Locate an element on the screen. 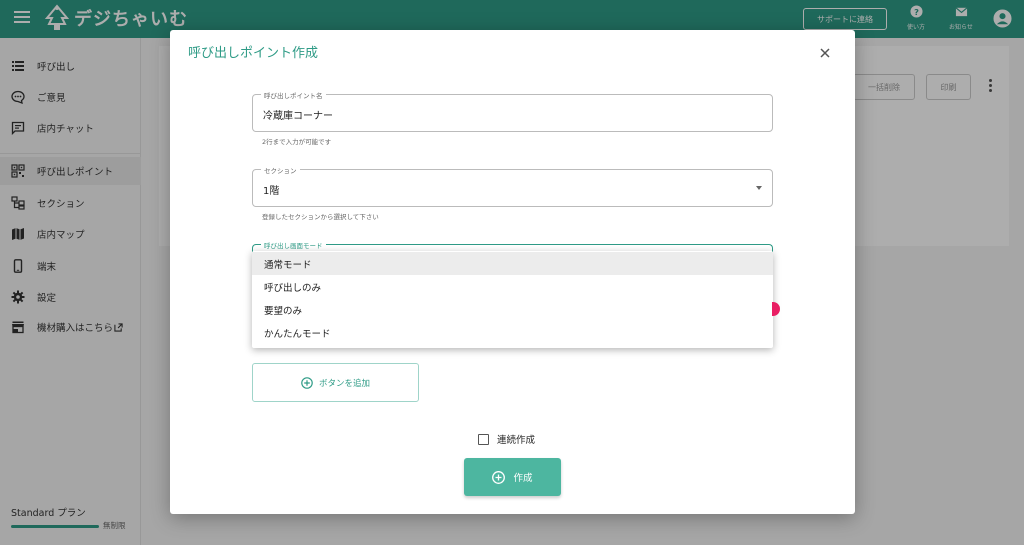 This screenshot has height=545, width=1024. name-field-label: 呼び出しポイント名 is located at coordinates (293, 95).